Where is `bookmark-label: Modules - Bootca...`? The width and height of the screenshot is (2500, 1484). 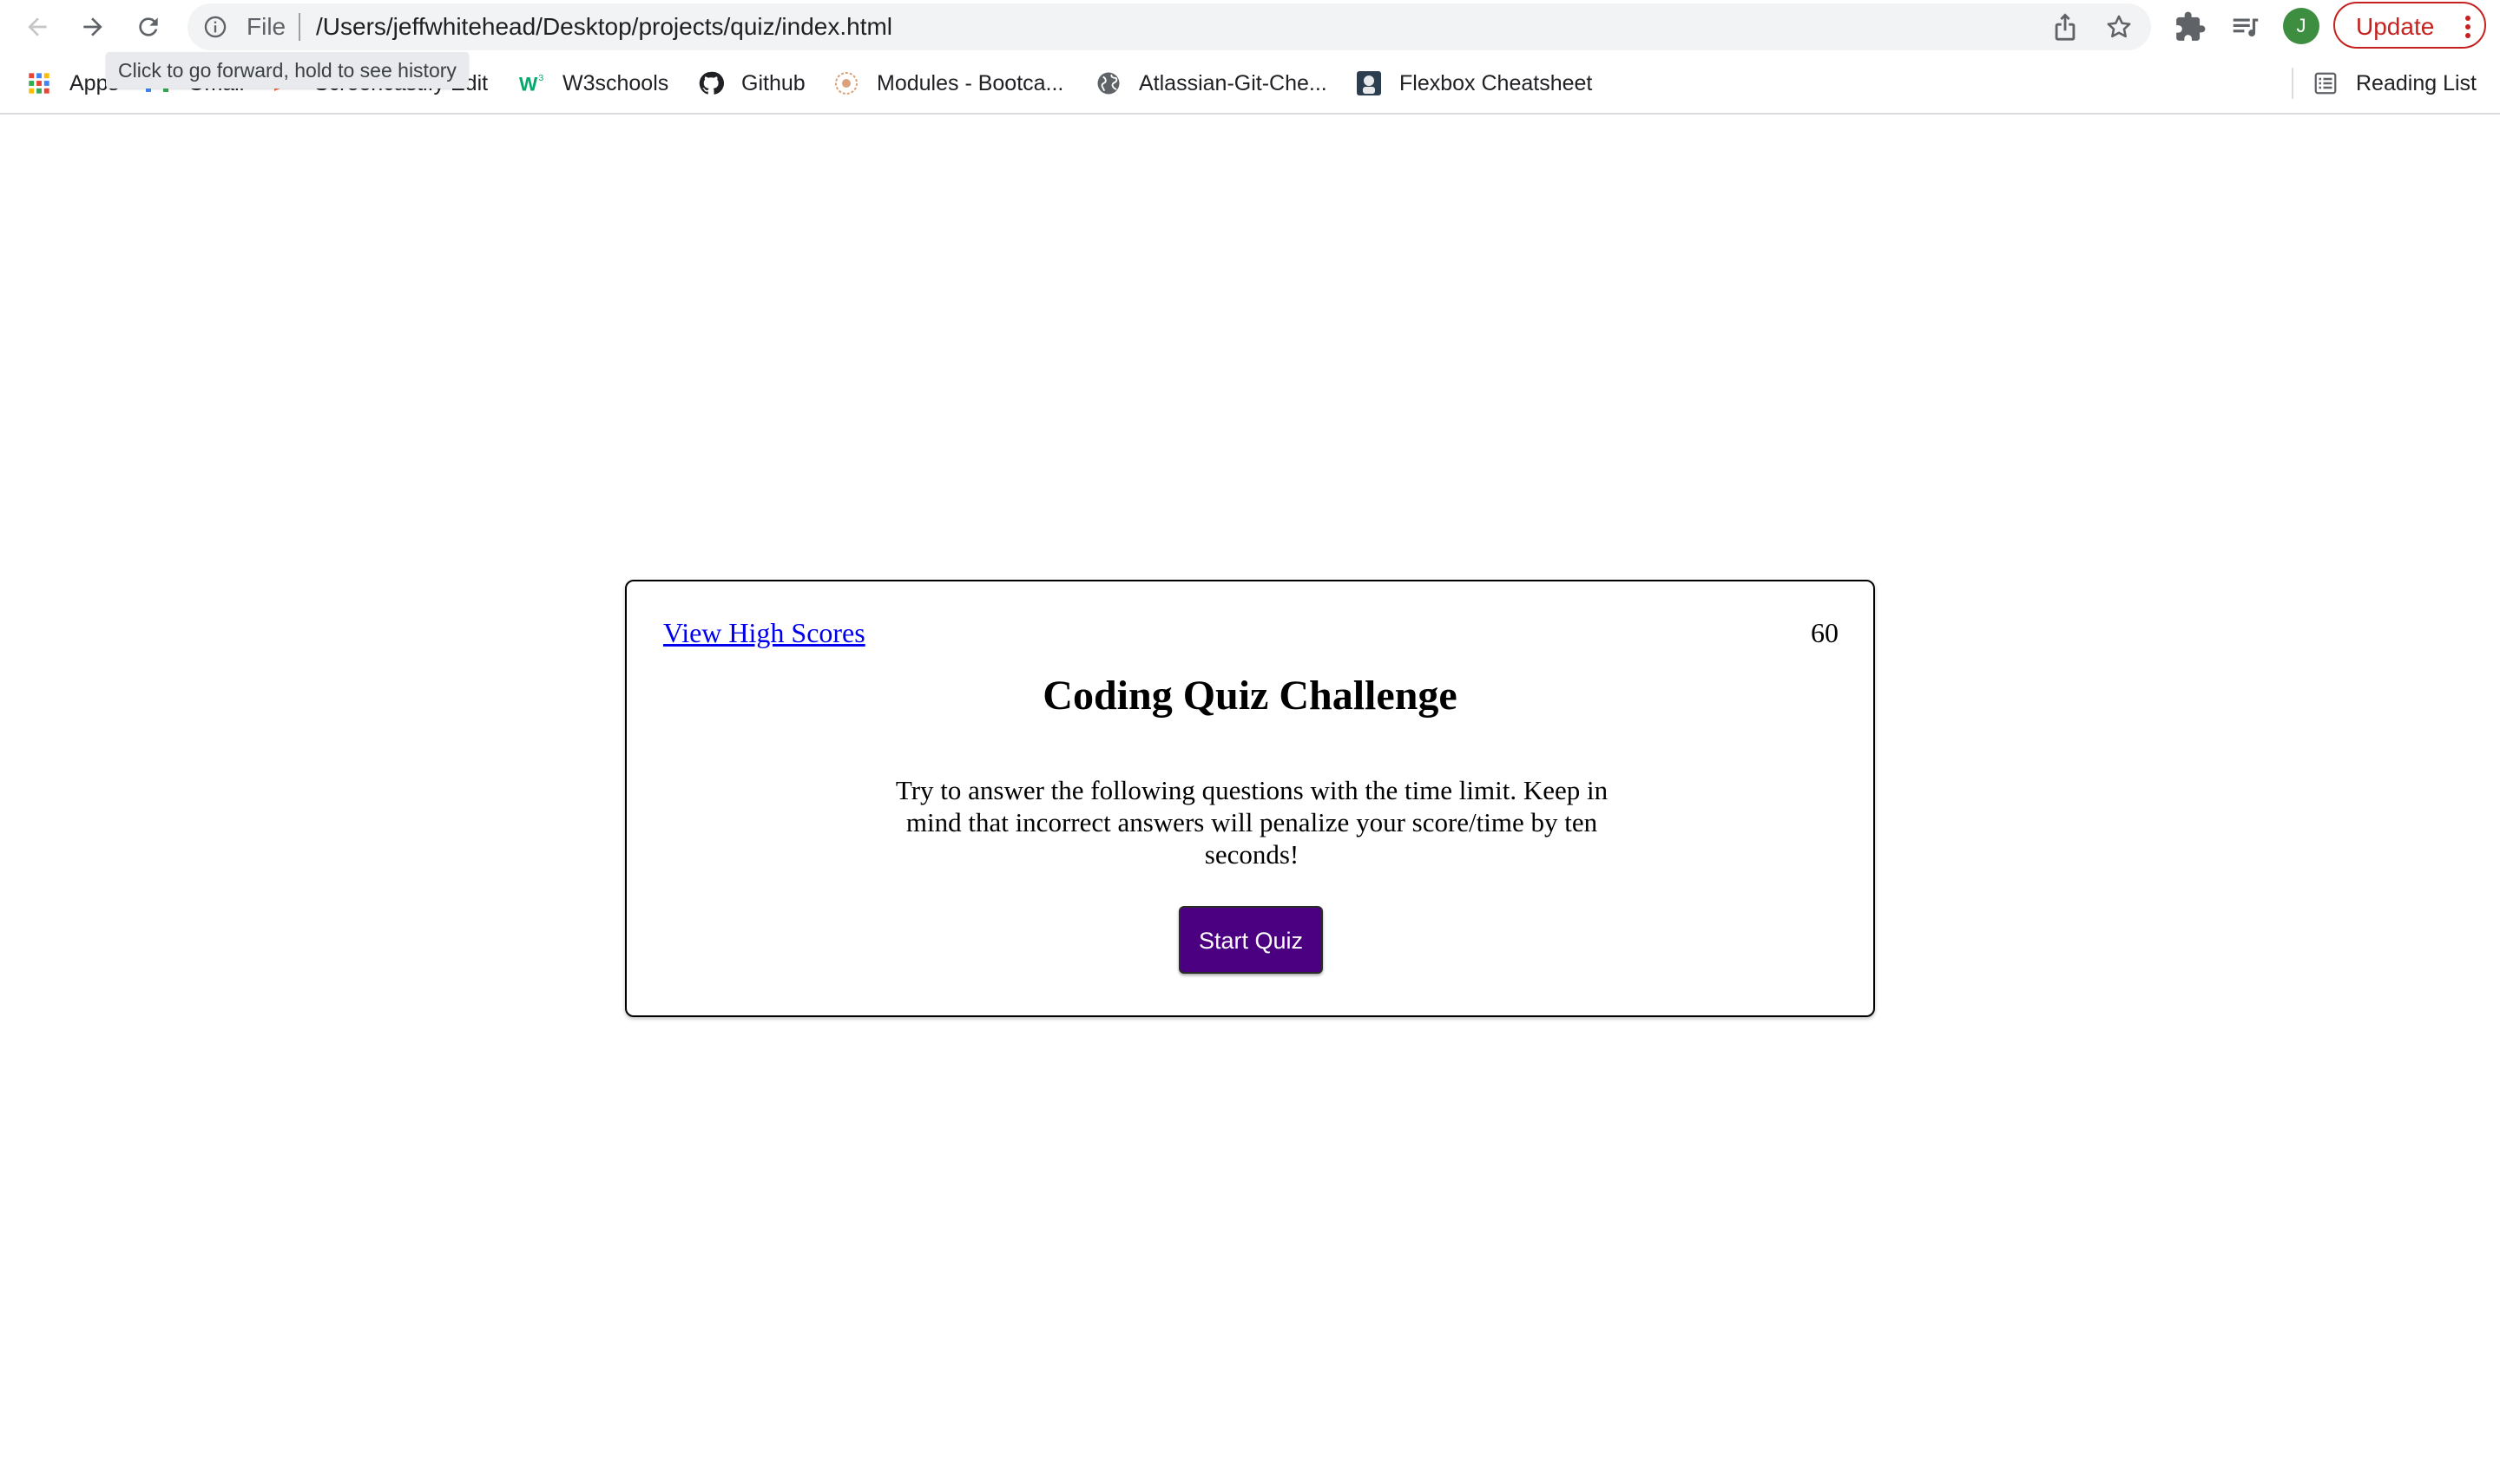 bookmark-label: Modules - Bootca... is located at coordinates (970, 82).